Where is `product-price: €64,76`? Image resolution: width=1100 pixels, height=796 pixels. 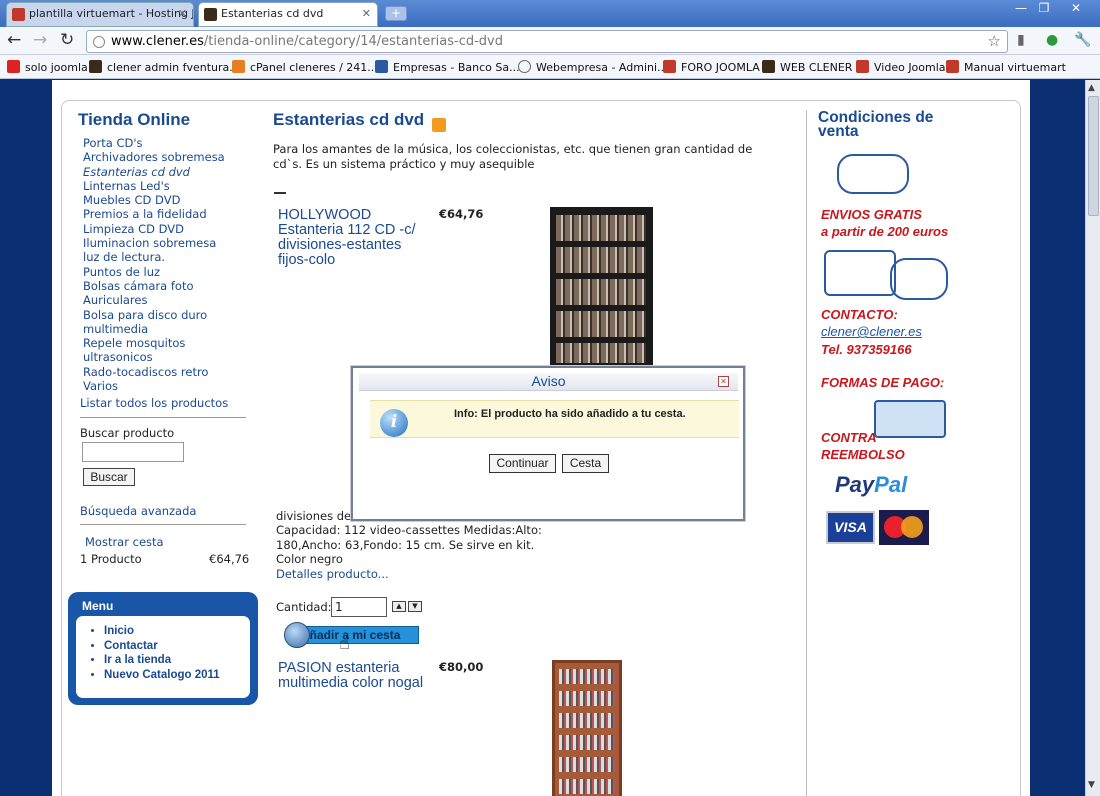
product-price: €64,76 is located at coordinates (461, 214).